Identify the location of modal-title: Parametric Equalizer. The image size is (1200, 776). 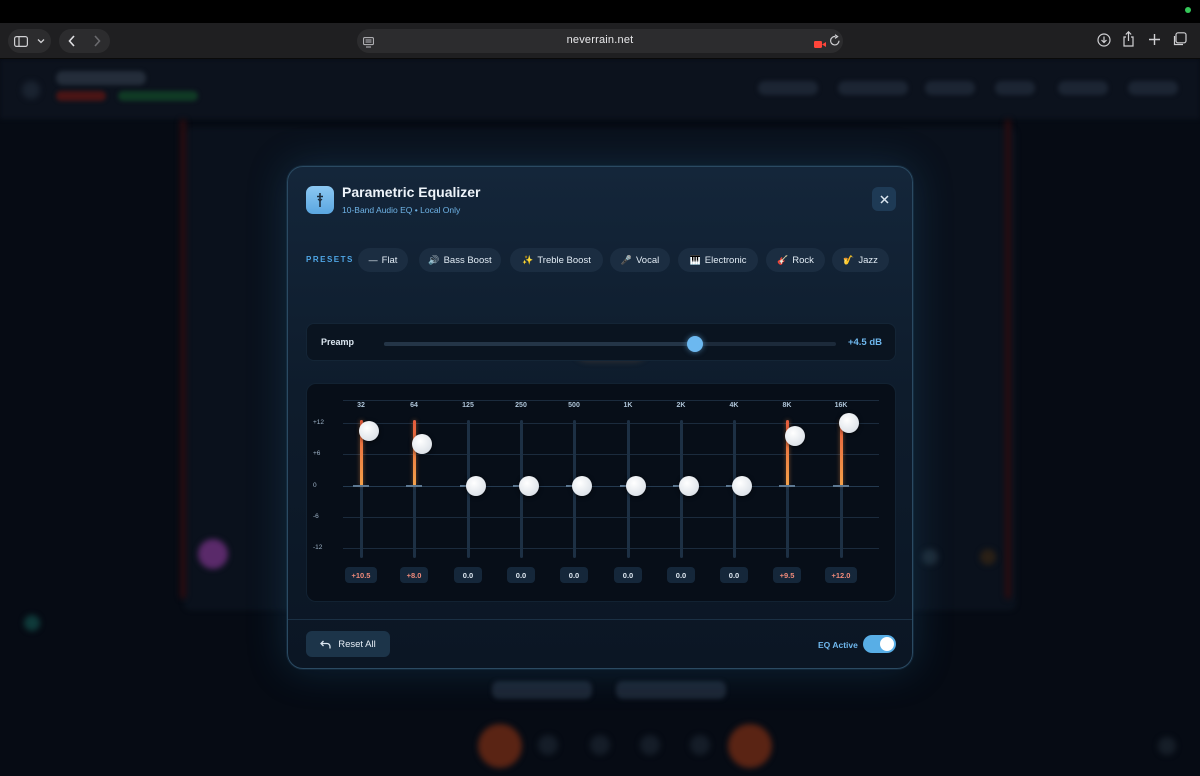
(411, 192).